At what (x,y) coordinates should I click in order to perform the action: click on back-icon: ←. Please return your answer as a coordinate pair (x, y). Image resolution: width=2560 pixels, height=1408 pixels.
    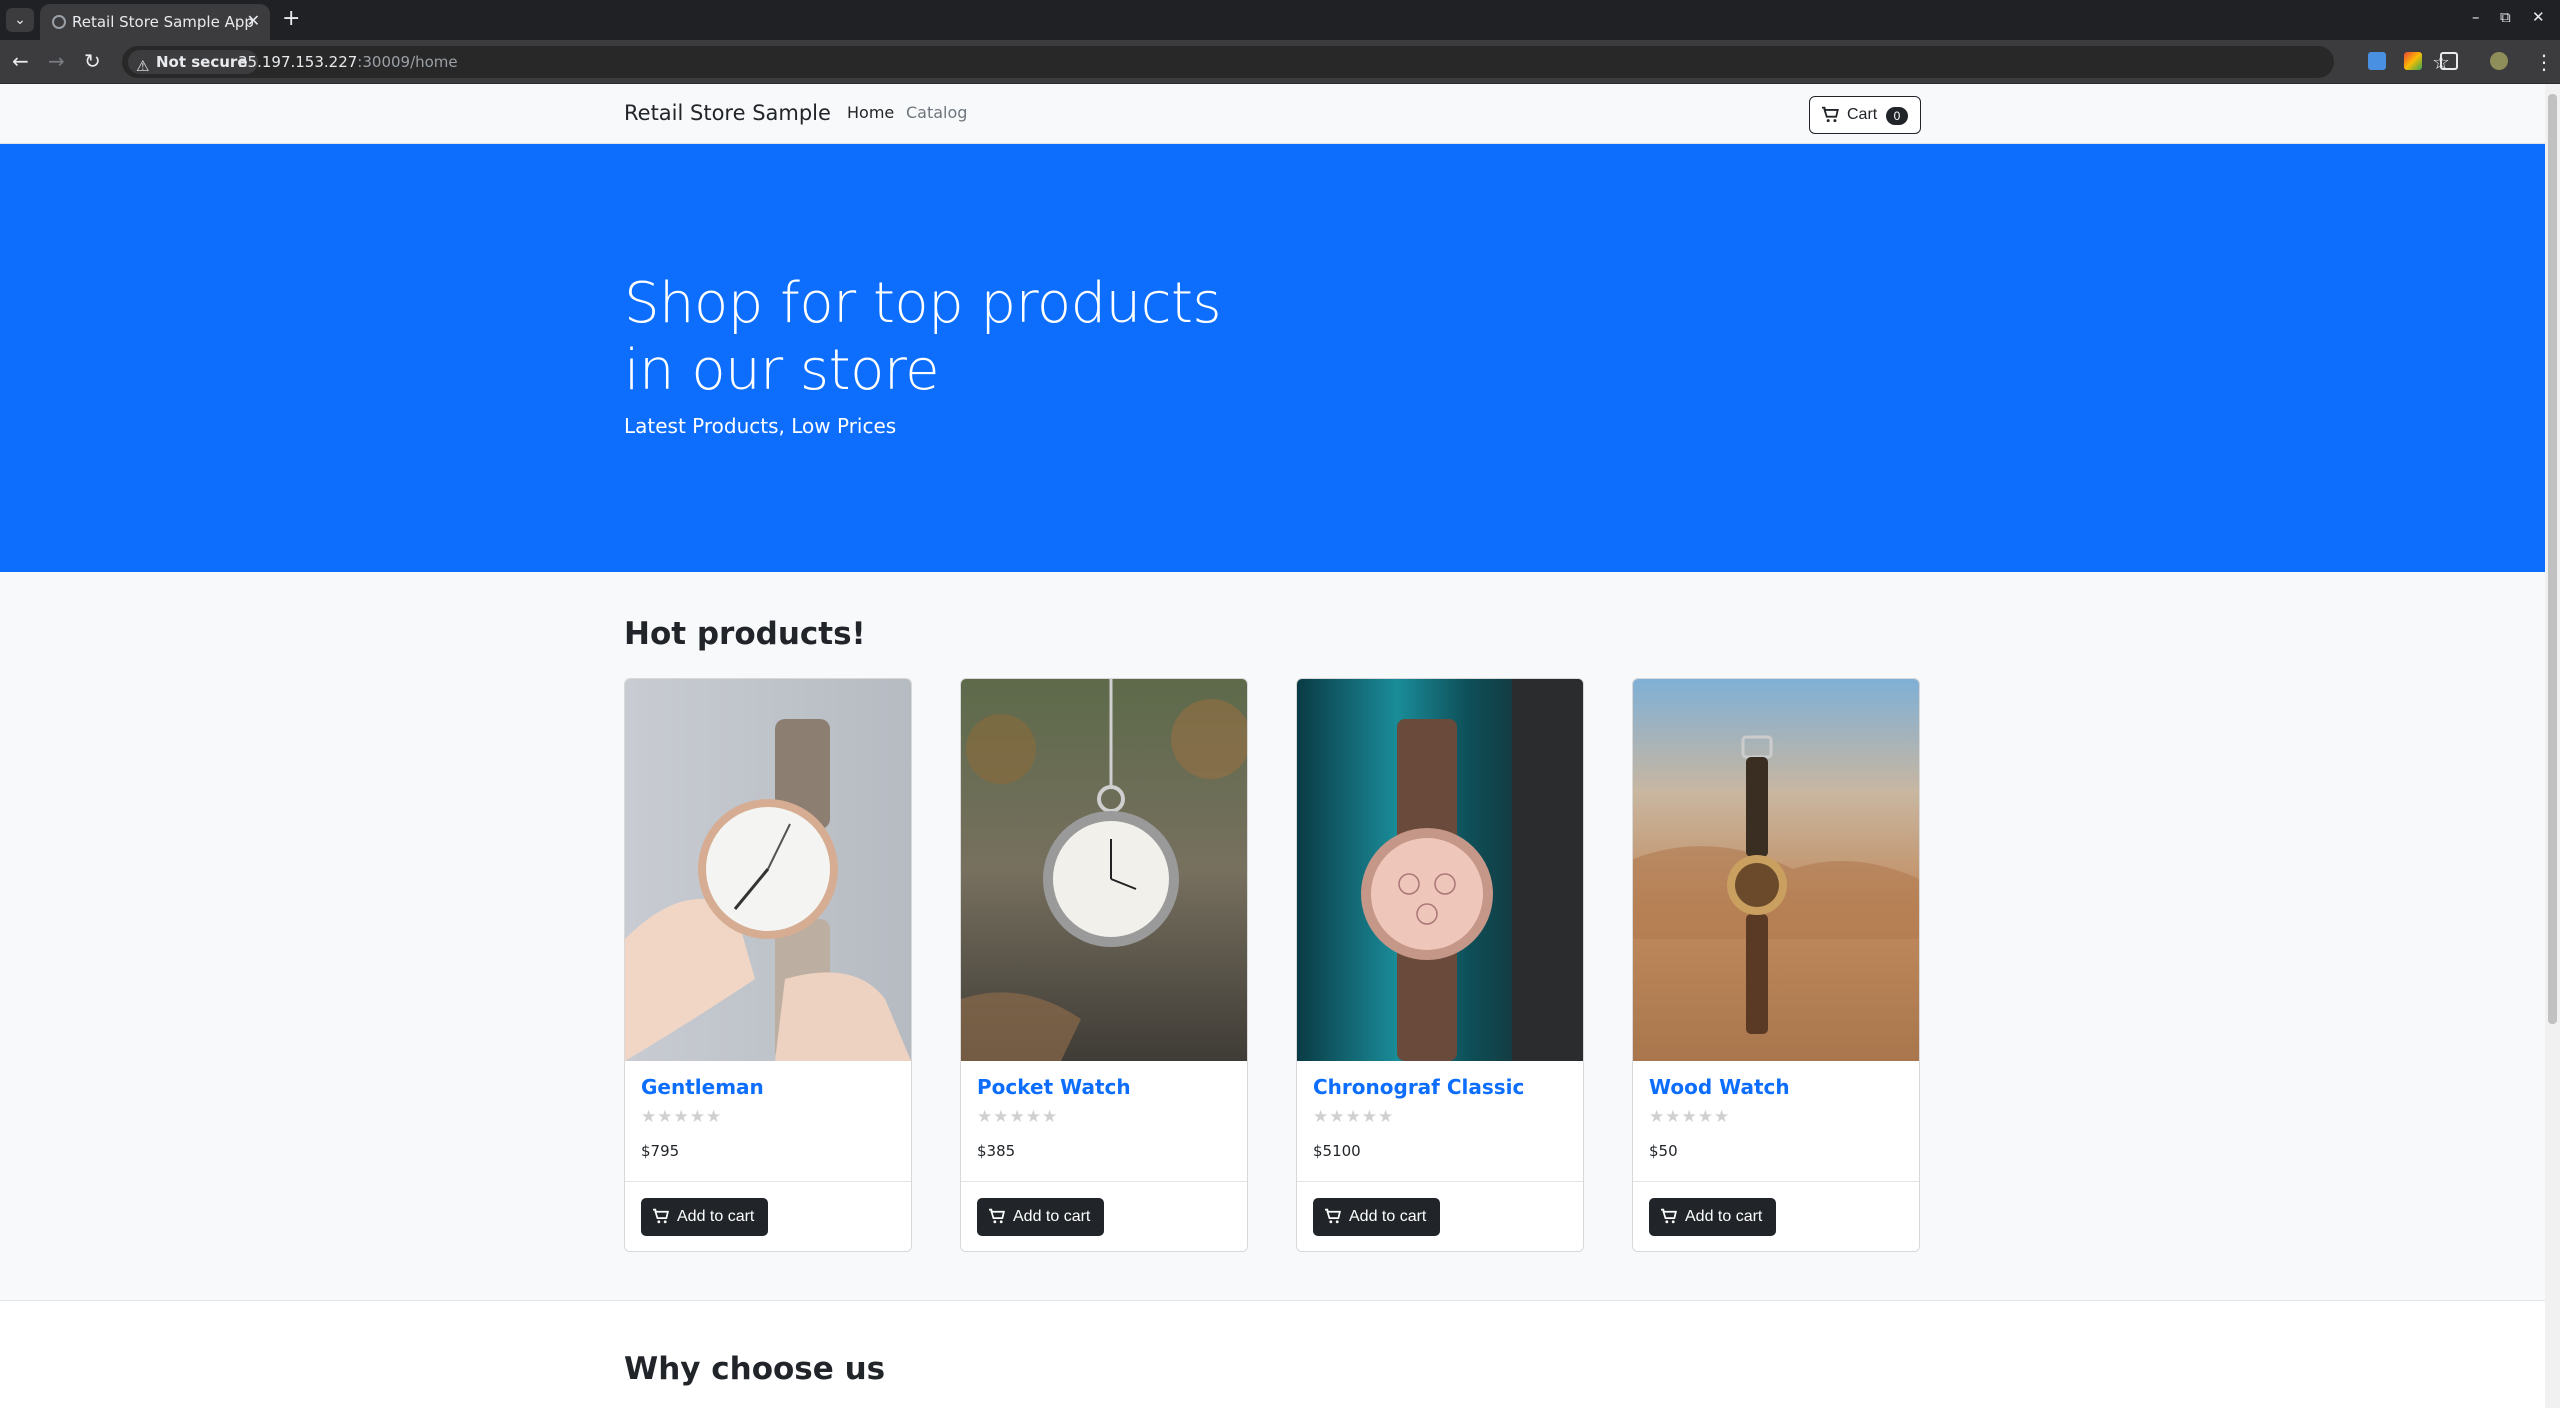
    Looking at the image, I should click on (20, 61).